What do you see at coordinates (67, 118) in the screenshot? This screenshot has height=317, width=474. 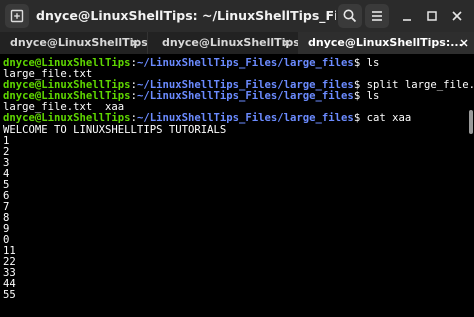 I see `prompt-user: dnyce@LinuxShellTips` at bounding box center [67, 118].